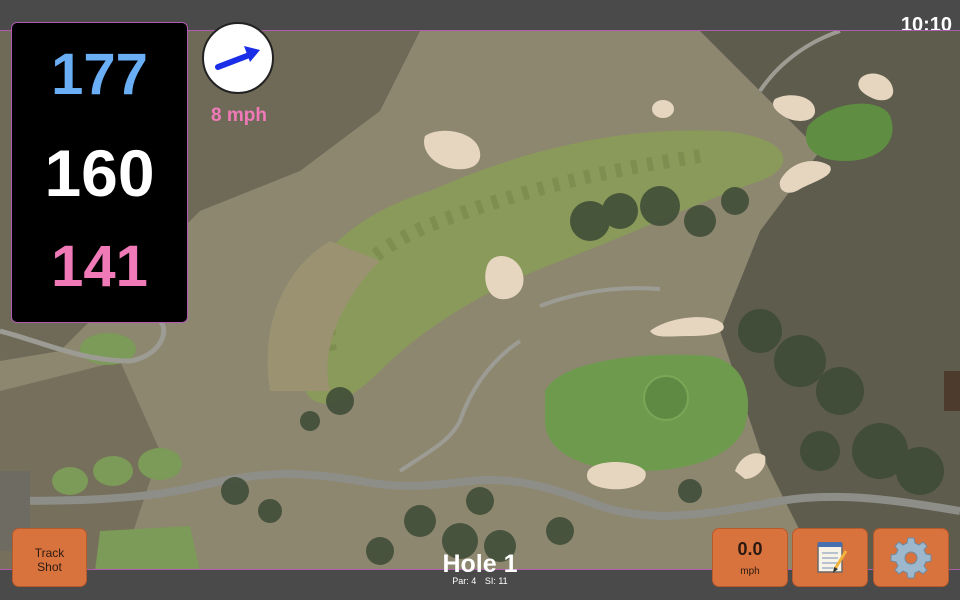 The image size is (960, 600). I want to click on distance-panel: 177 160 141, so click(99, 172).